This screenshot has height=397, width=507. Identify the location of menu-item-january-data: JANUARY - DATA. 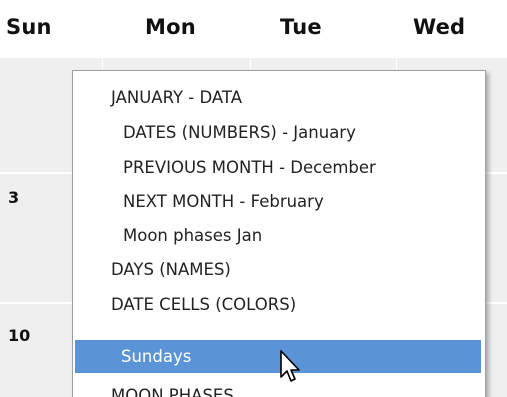
(278, 98).